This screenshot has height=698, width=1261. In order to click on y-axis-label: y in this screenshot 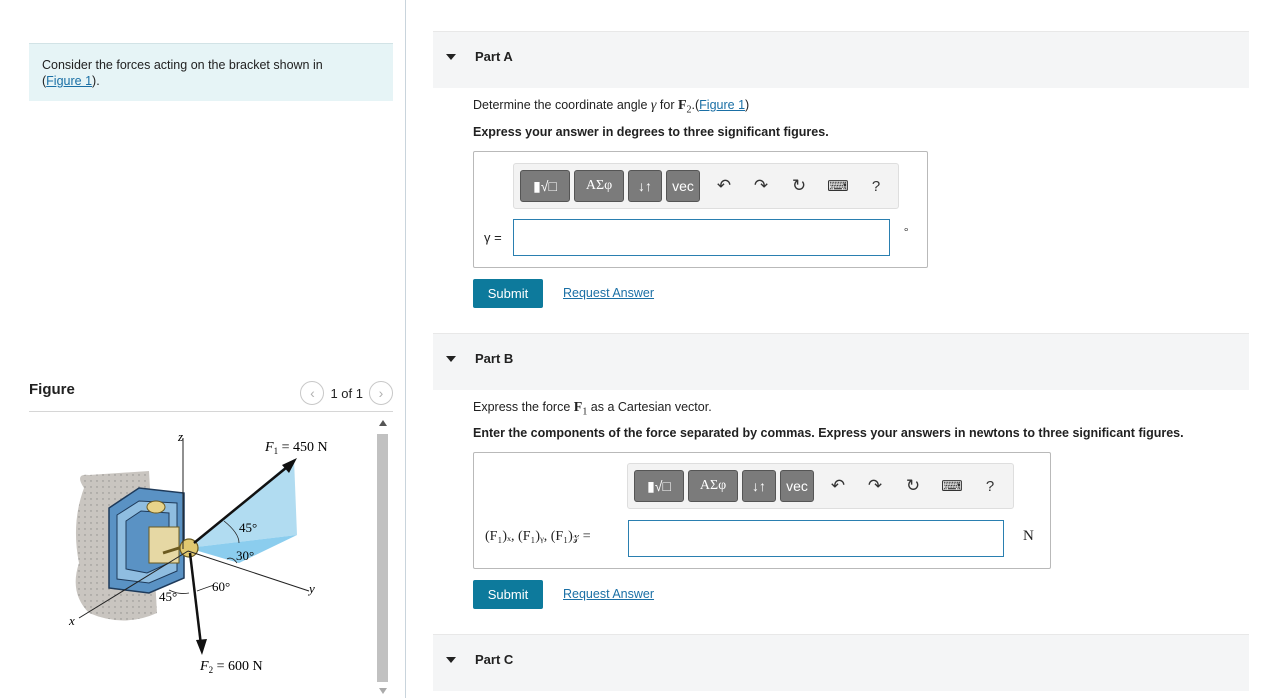, I will do `click(311, 588)`.